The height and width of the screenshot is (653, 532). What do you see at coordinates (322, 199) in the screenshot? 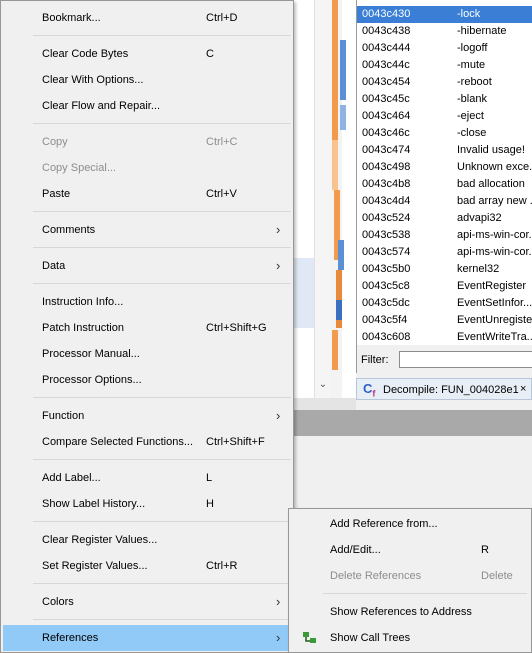
I see `listing-scrollbar: ⌄` at bounding box center [322, 199].